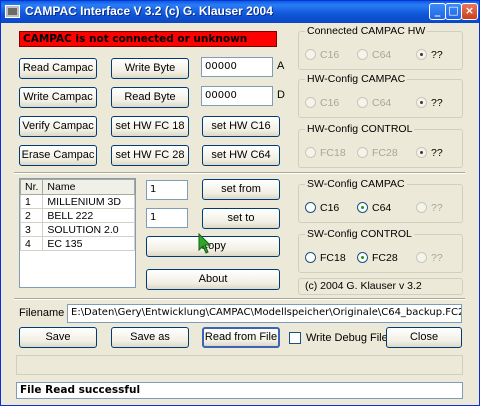 Image resolution: width=480 pixels, height=406 pixels. I want to click on group-title: SW-Config CAMPAC, so click(356, 184).